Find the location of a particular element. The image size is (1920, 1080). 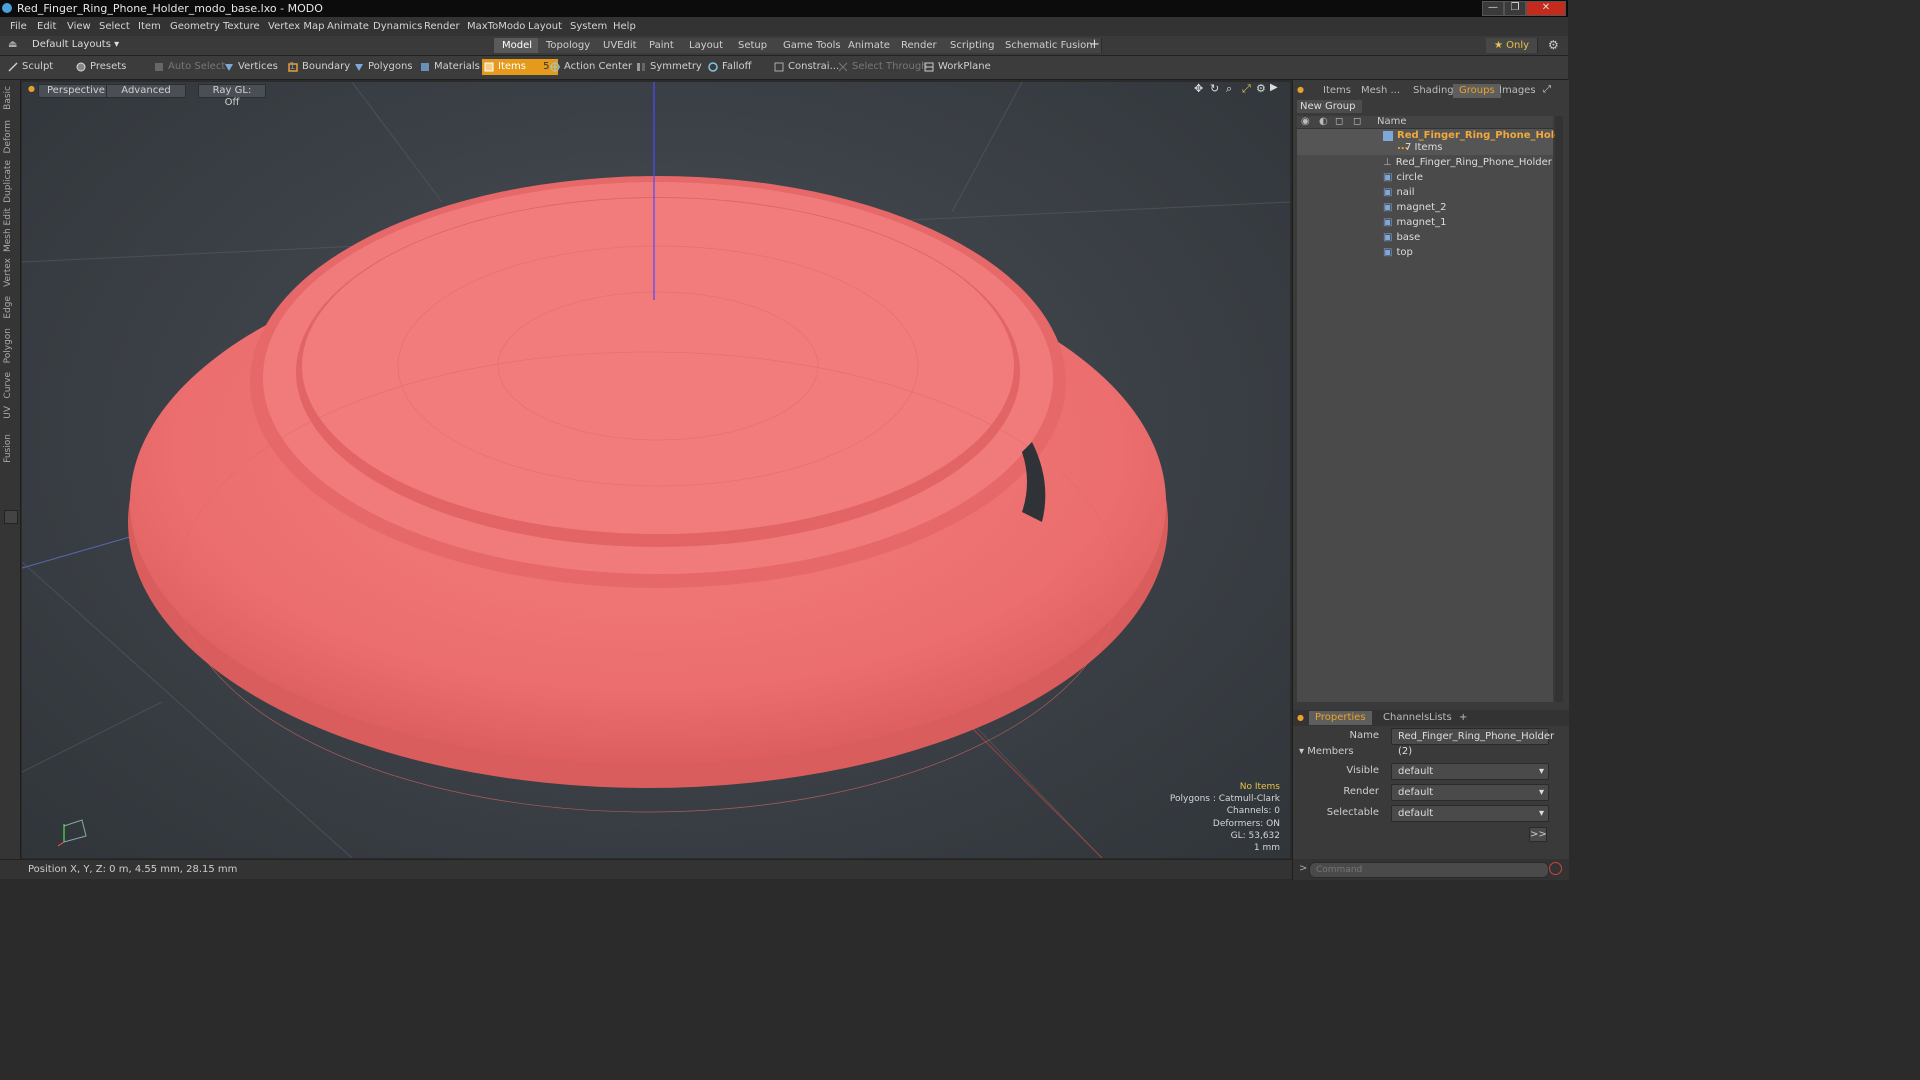

falloff-button: Falloff is located at coordinates (729, 67).